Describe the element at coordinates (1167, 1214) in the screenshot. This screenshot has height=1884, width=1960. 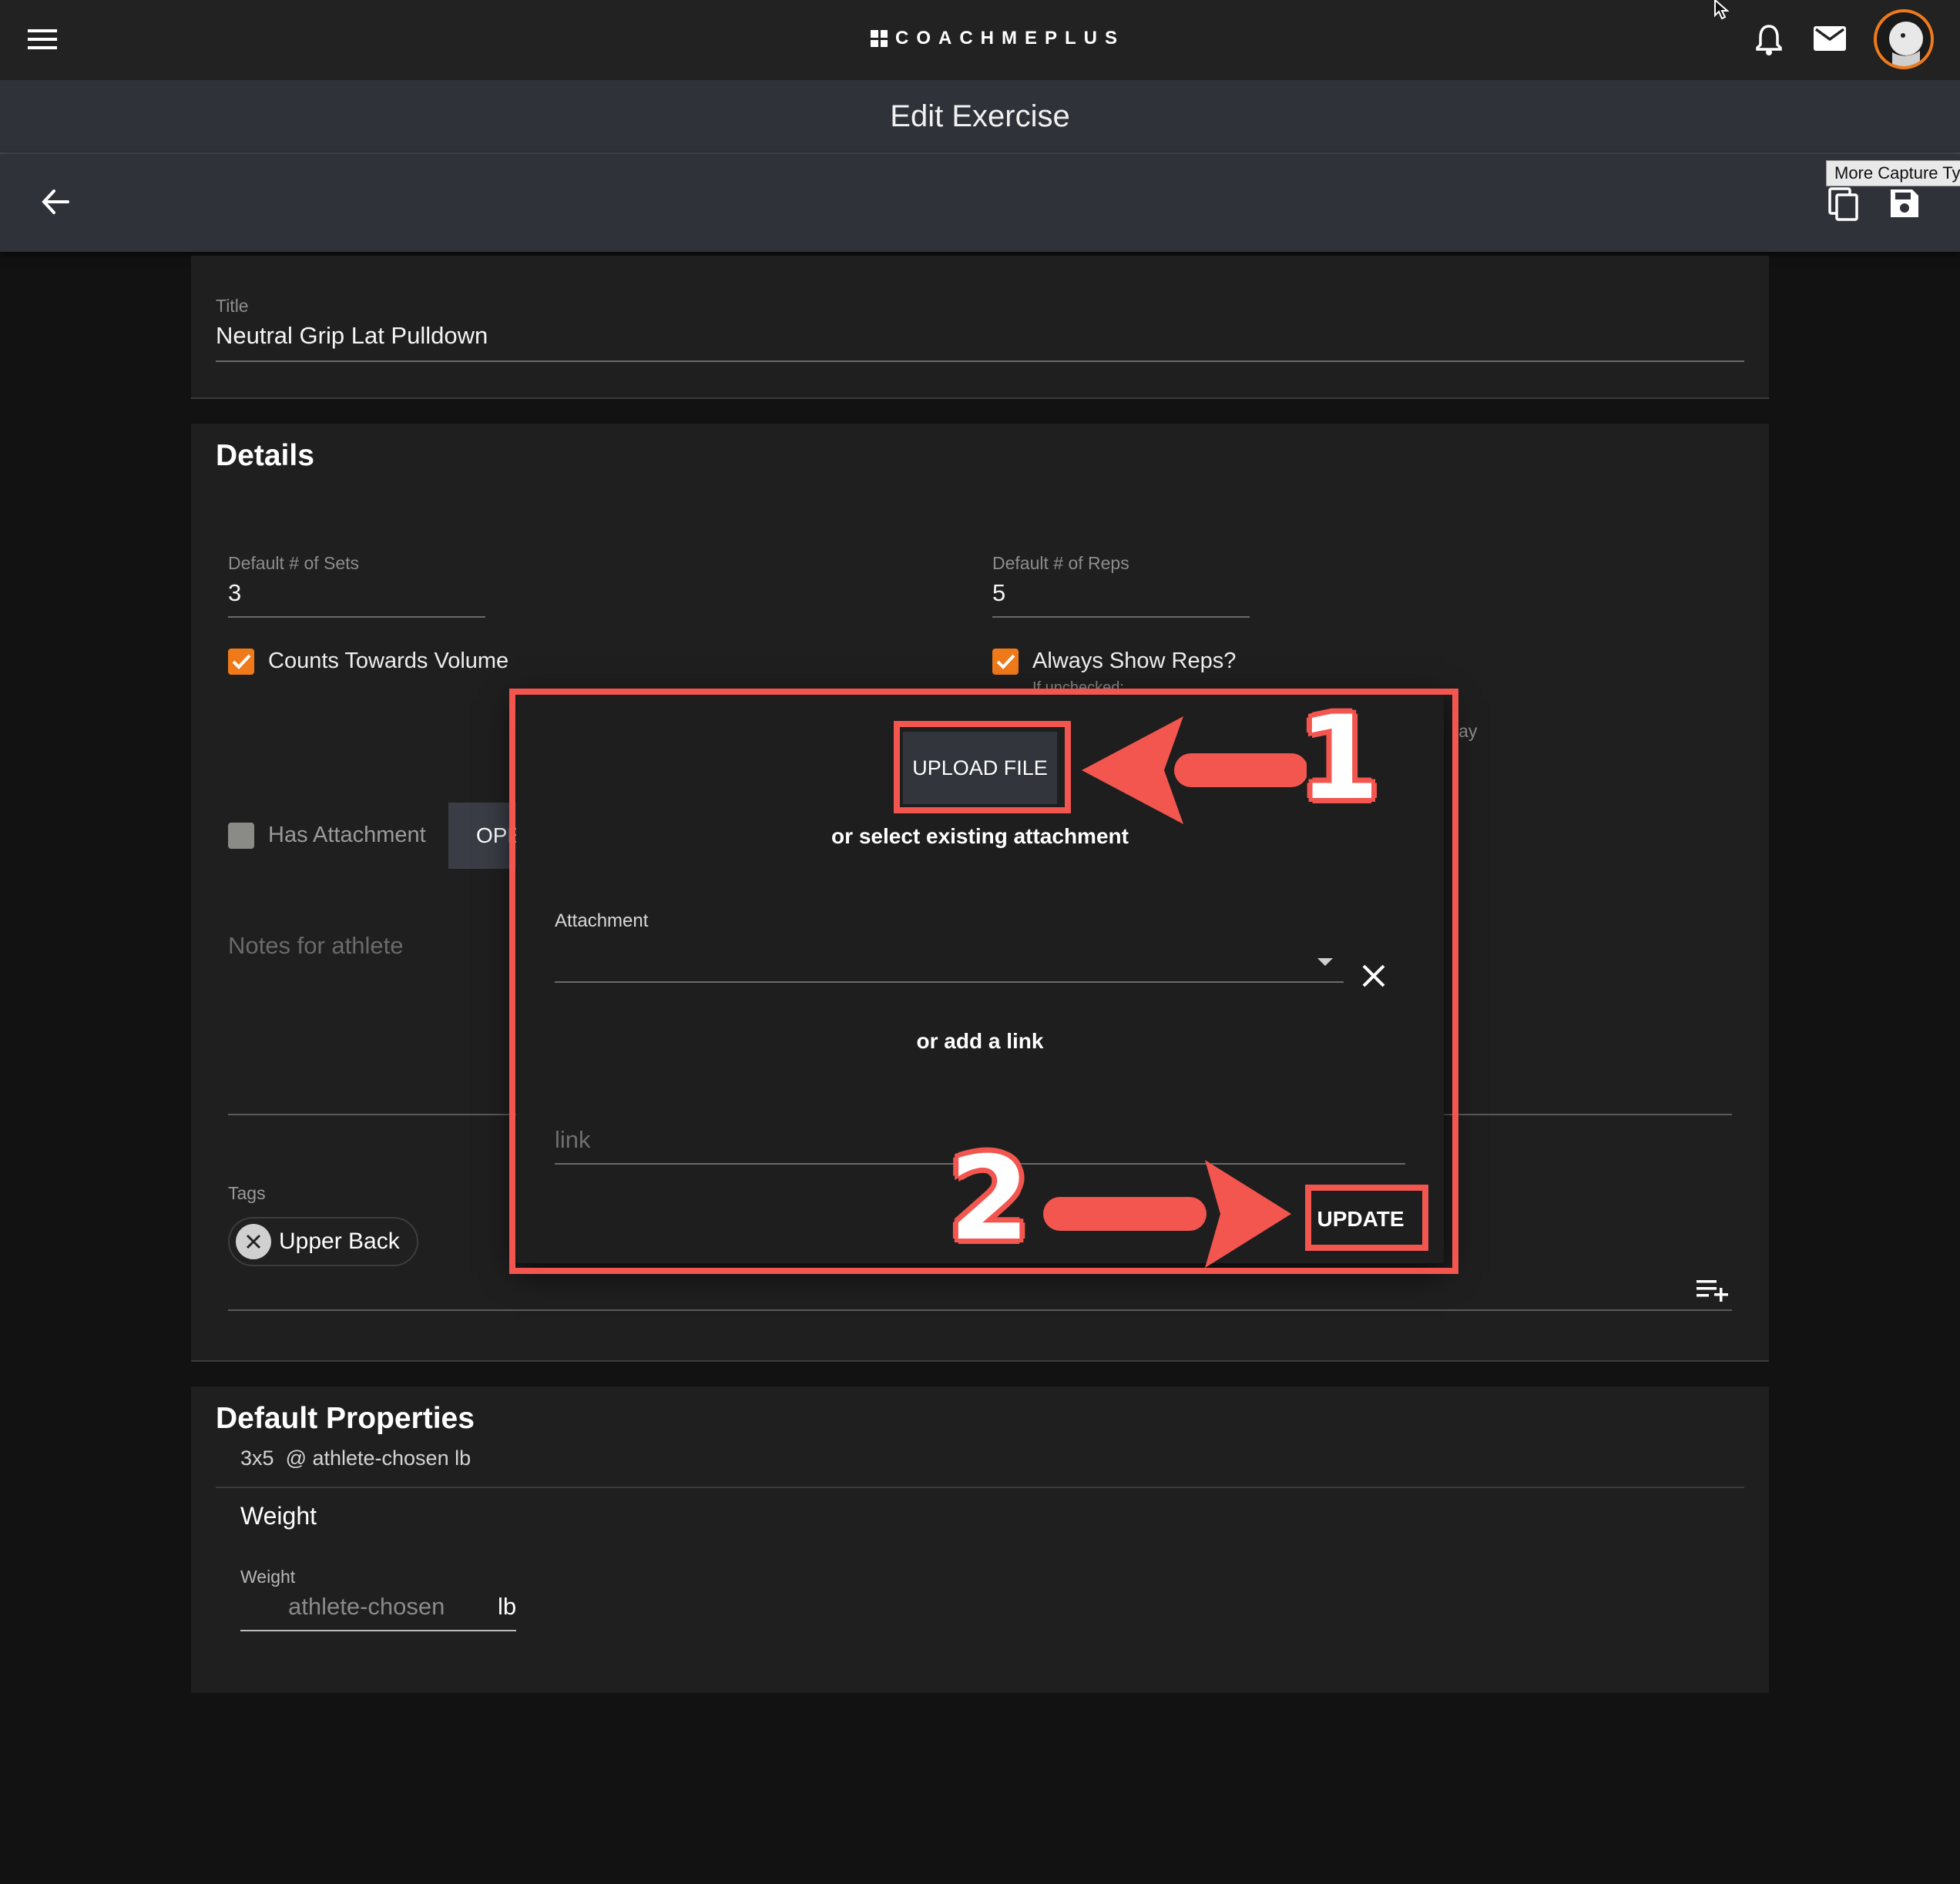
I see `annotation-arrow-2-icon` at that location.